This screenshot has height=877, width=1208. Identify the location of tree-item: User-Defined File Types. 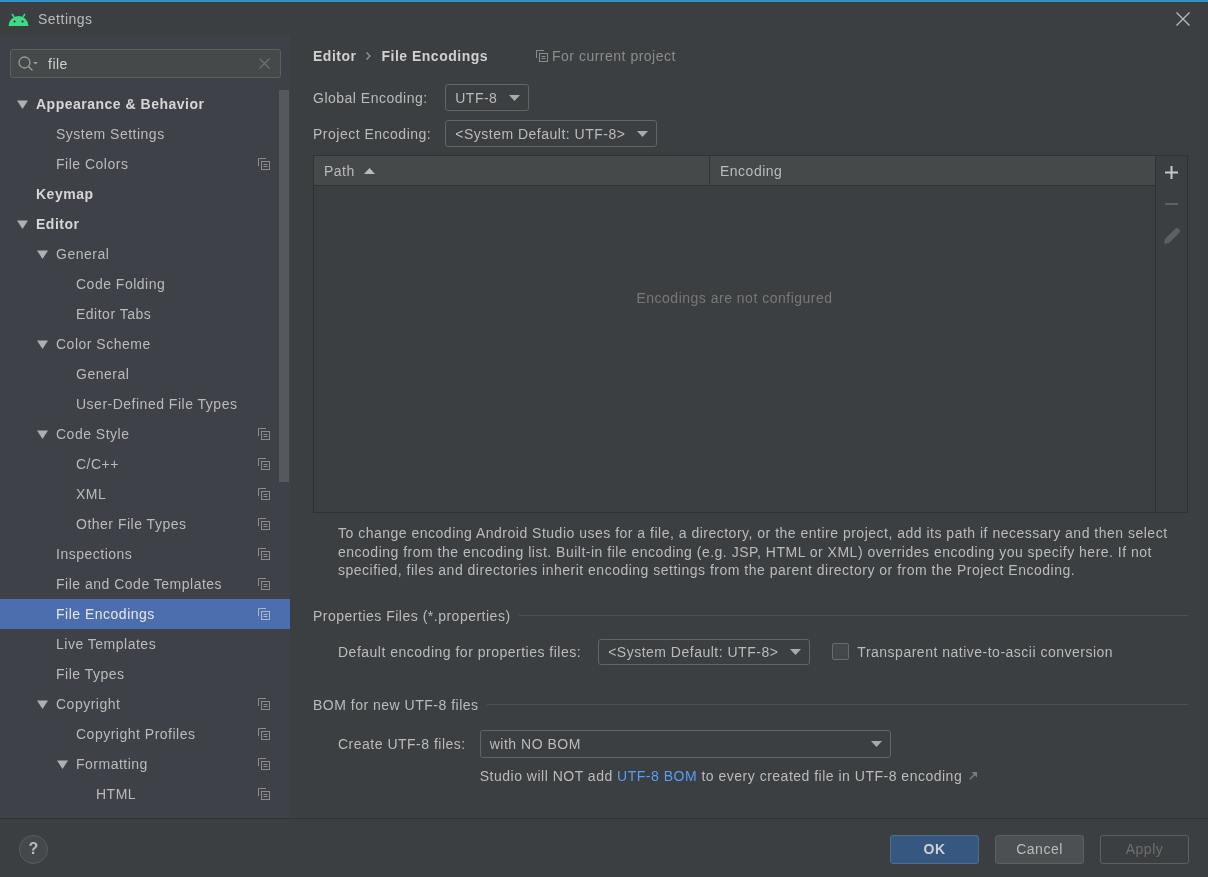
(145, 404).